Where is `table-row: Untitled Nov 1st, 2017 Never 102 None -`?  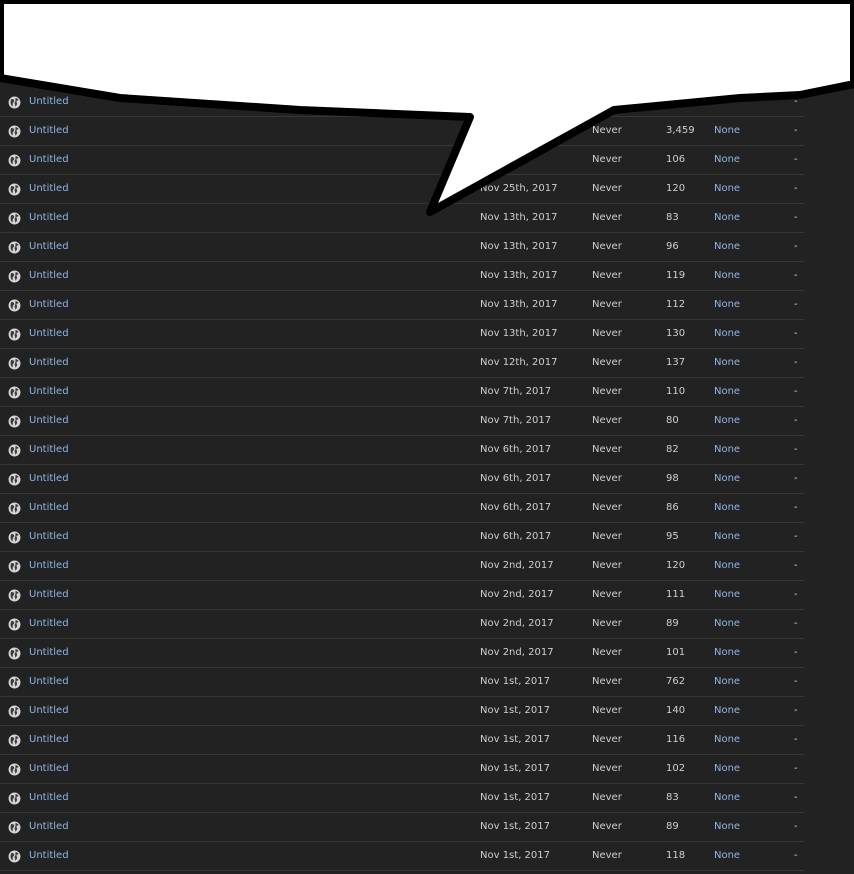
table-row: Untitled Nov 1st, 2017 Never 102 None - is located at coordinates (427, 769).